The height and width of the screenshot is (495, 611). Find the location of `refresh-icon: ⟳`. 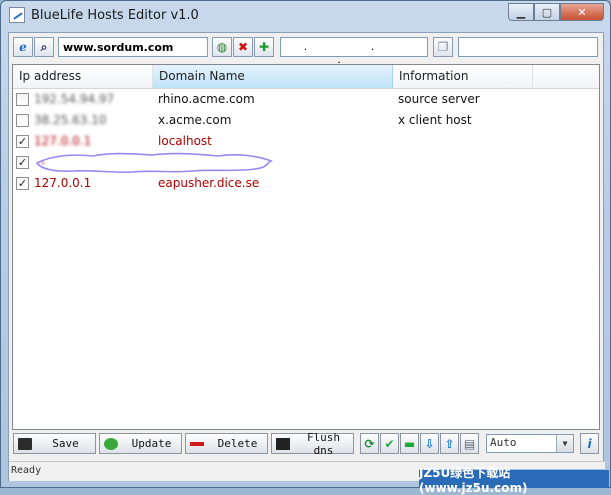

refresh-icon: ⟳ is located at coordinates (369, 443).